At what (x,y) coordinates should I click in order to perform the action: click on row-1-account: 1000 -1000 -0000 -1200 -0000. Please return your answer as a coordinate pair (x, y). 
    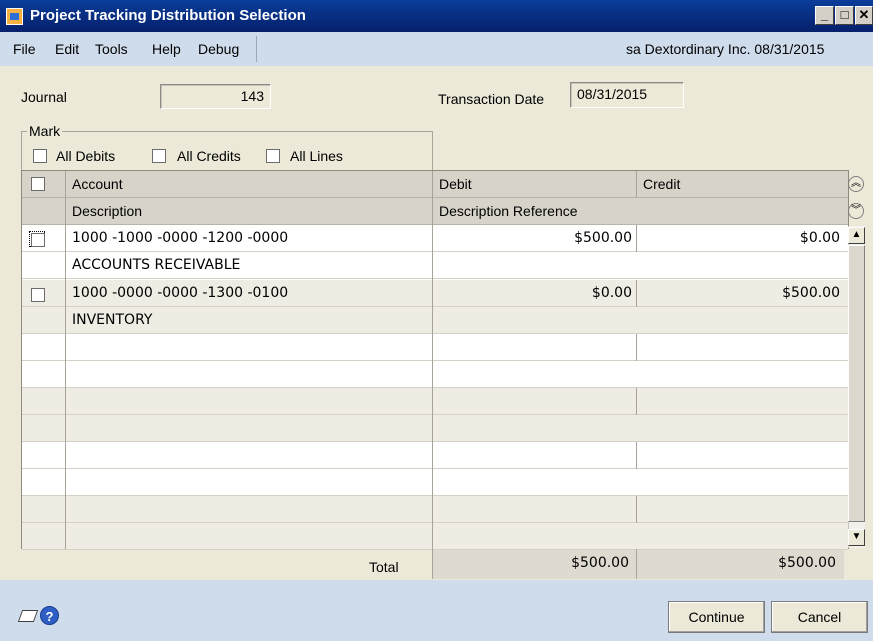
    Looking at the image, I should click on (180, 238).